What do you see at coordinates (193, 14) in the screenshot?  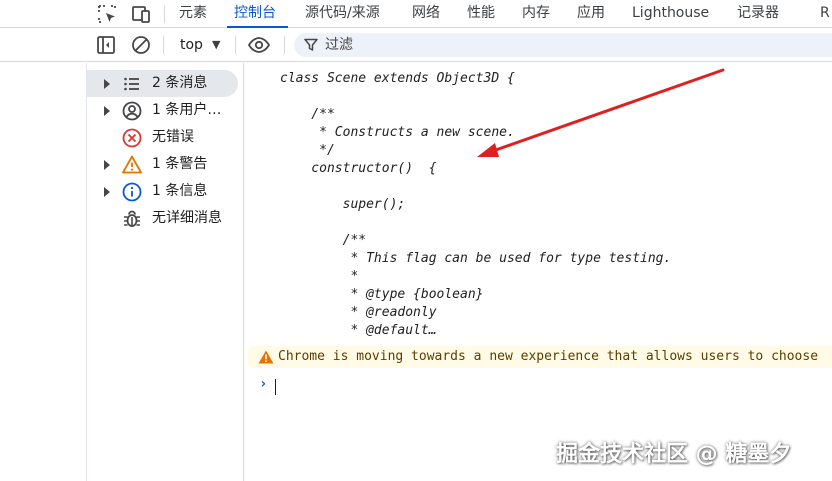 I see `tab-elements: 元素` at bounding box center [193, 14].